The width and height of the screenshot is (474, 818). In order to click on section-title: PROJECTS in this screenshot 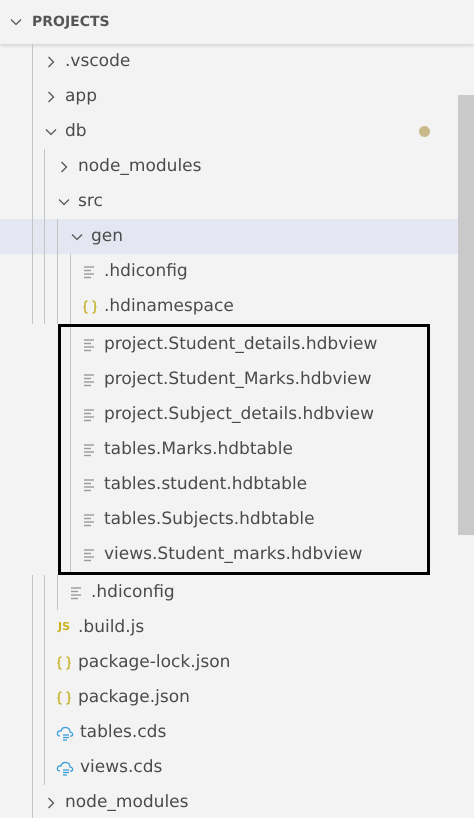, I will do `click(71, 22)`.